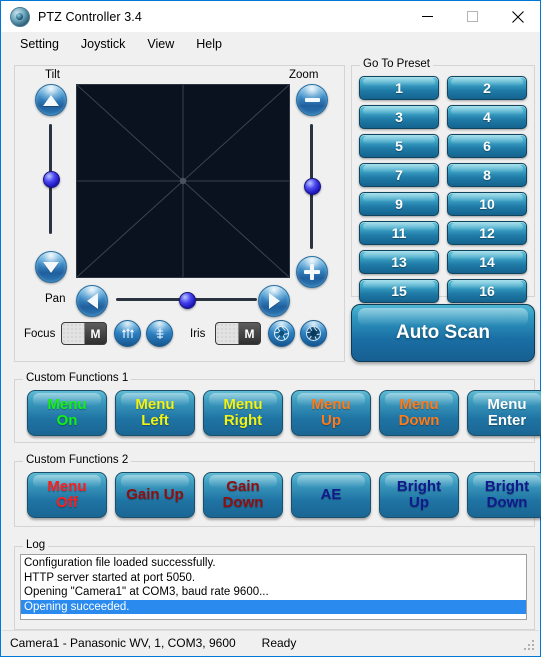 This screenshot has width=541, height=657. Describe the element at coordinates (77, 378) in the screenshot. I see `custom-functions-1-label: Custom Functions 1` at that location.